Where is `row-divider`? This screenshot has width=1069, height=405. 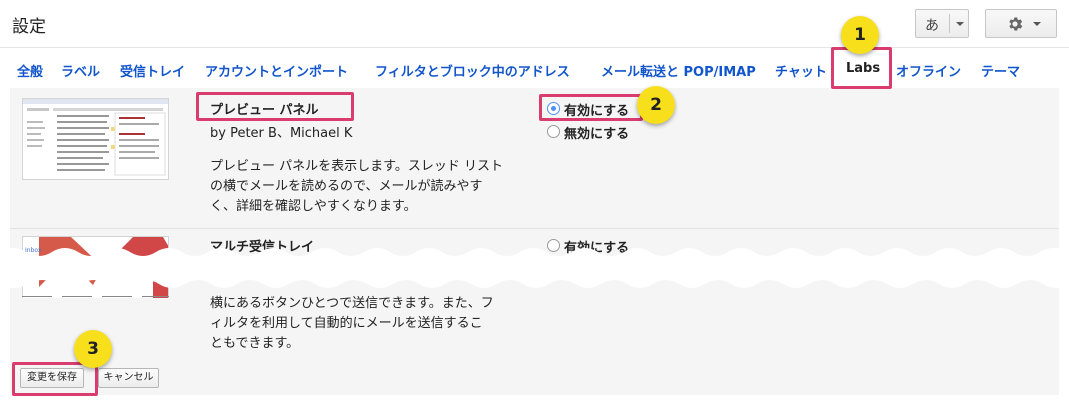
row-divider is located at coordinates (534, 228).